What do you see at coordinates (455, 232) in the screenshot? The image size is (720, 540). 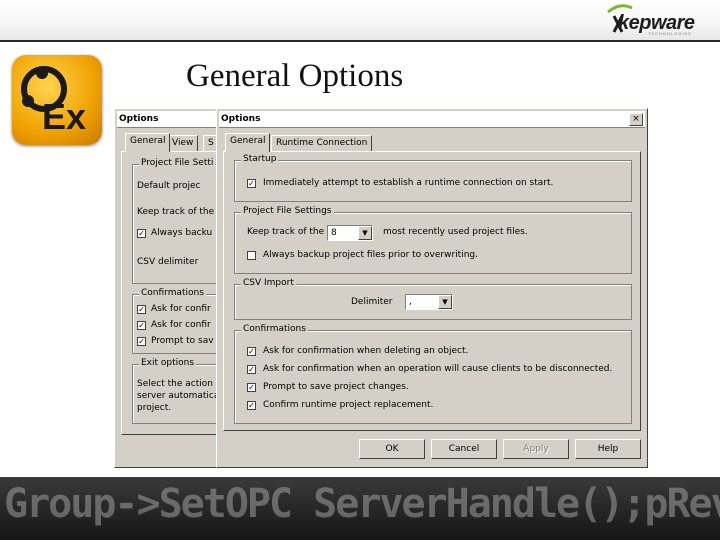 I see `mru-suffix-label: most recently used project files.` at bounding box center [455, 232].